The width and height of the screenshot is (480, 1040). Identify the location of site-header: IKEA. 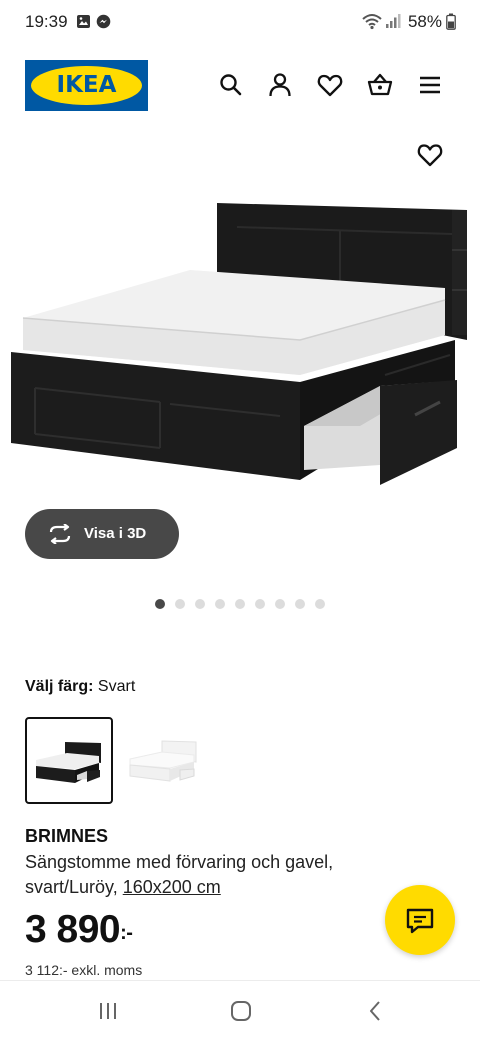
(240, 85).